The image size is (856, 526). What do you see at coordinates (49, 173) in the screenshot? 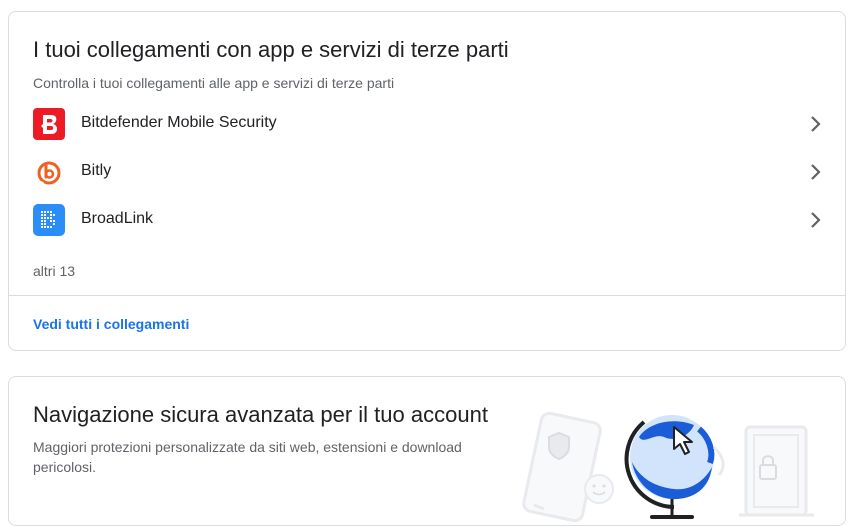
I see `bitly-icon` at bounding box center [49, 173].